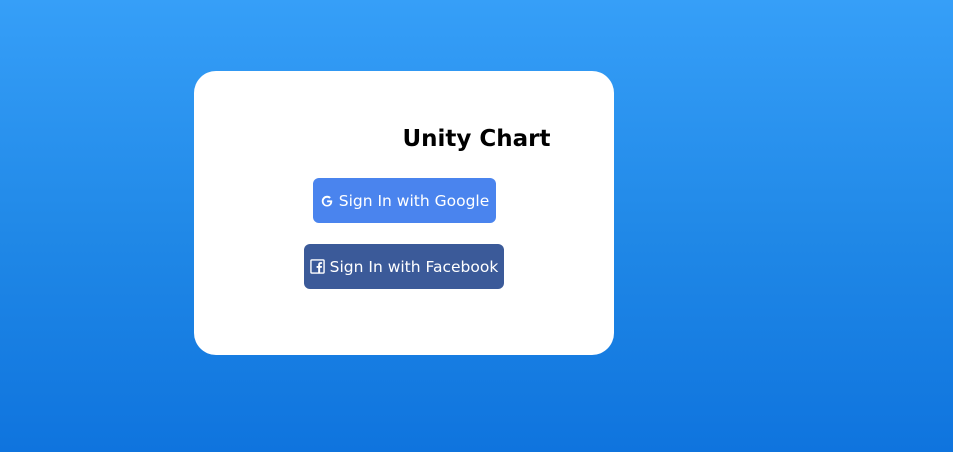 The height and width of the screenshot is (452, 953). I want to click on facebook-sign-in-button: Sign In with Facebook, so click(404, 266).